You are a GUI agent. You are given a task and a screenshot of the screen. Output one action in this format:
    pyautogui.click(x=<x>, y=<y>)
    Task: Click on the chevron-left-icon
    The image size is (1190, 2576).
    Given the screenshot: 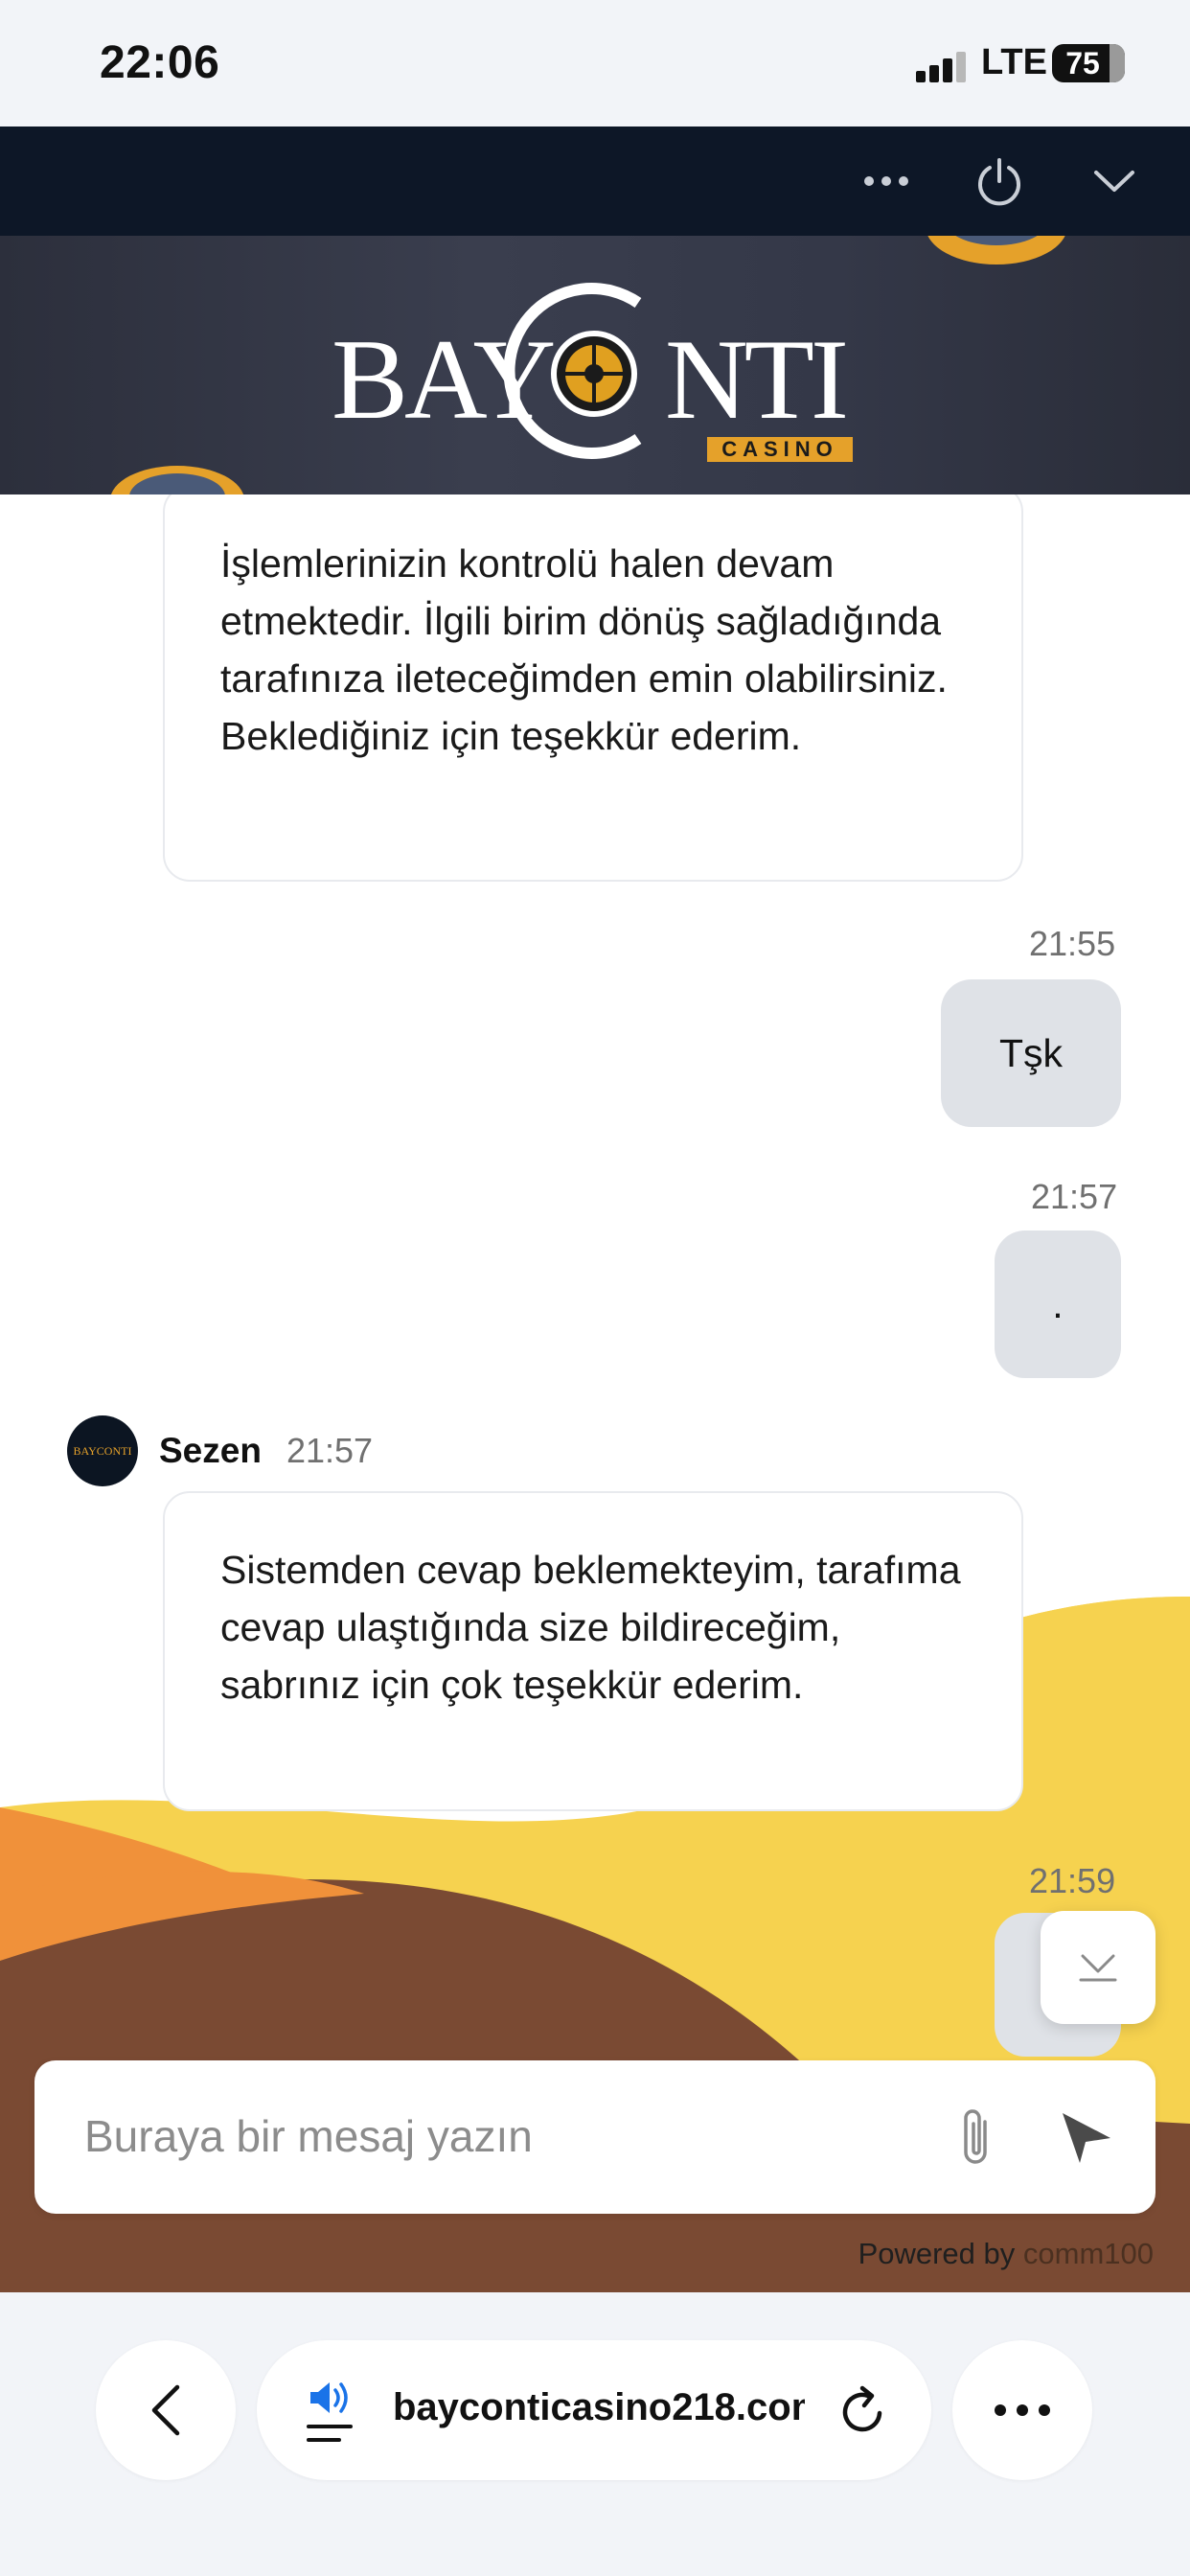 What is the action you would take?
    pyautogui.click(x=166, y=2410)
    